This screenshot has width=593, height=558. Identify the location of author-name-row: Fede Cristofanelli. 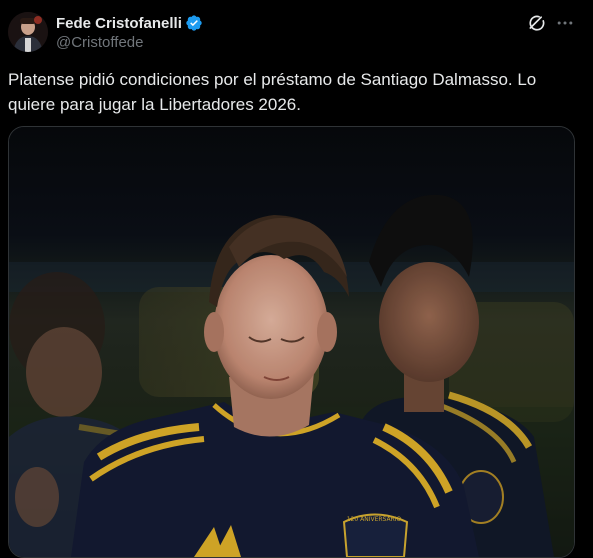
(129, 23).